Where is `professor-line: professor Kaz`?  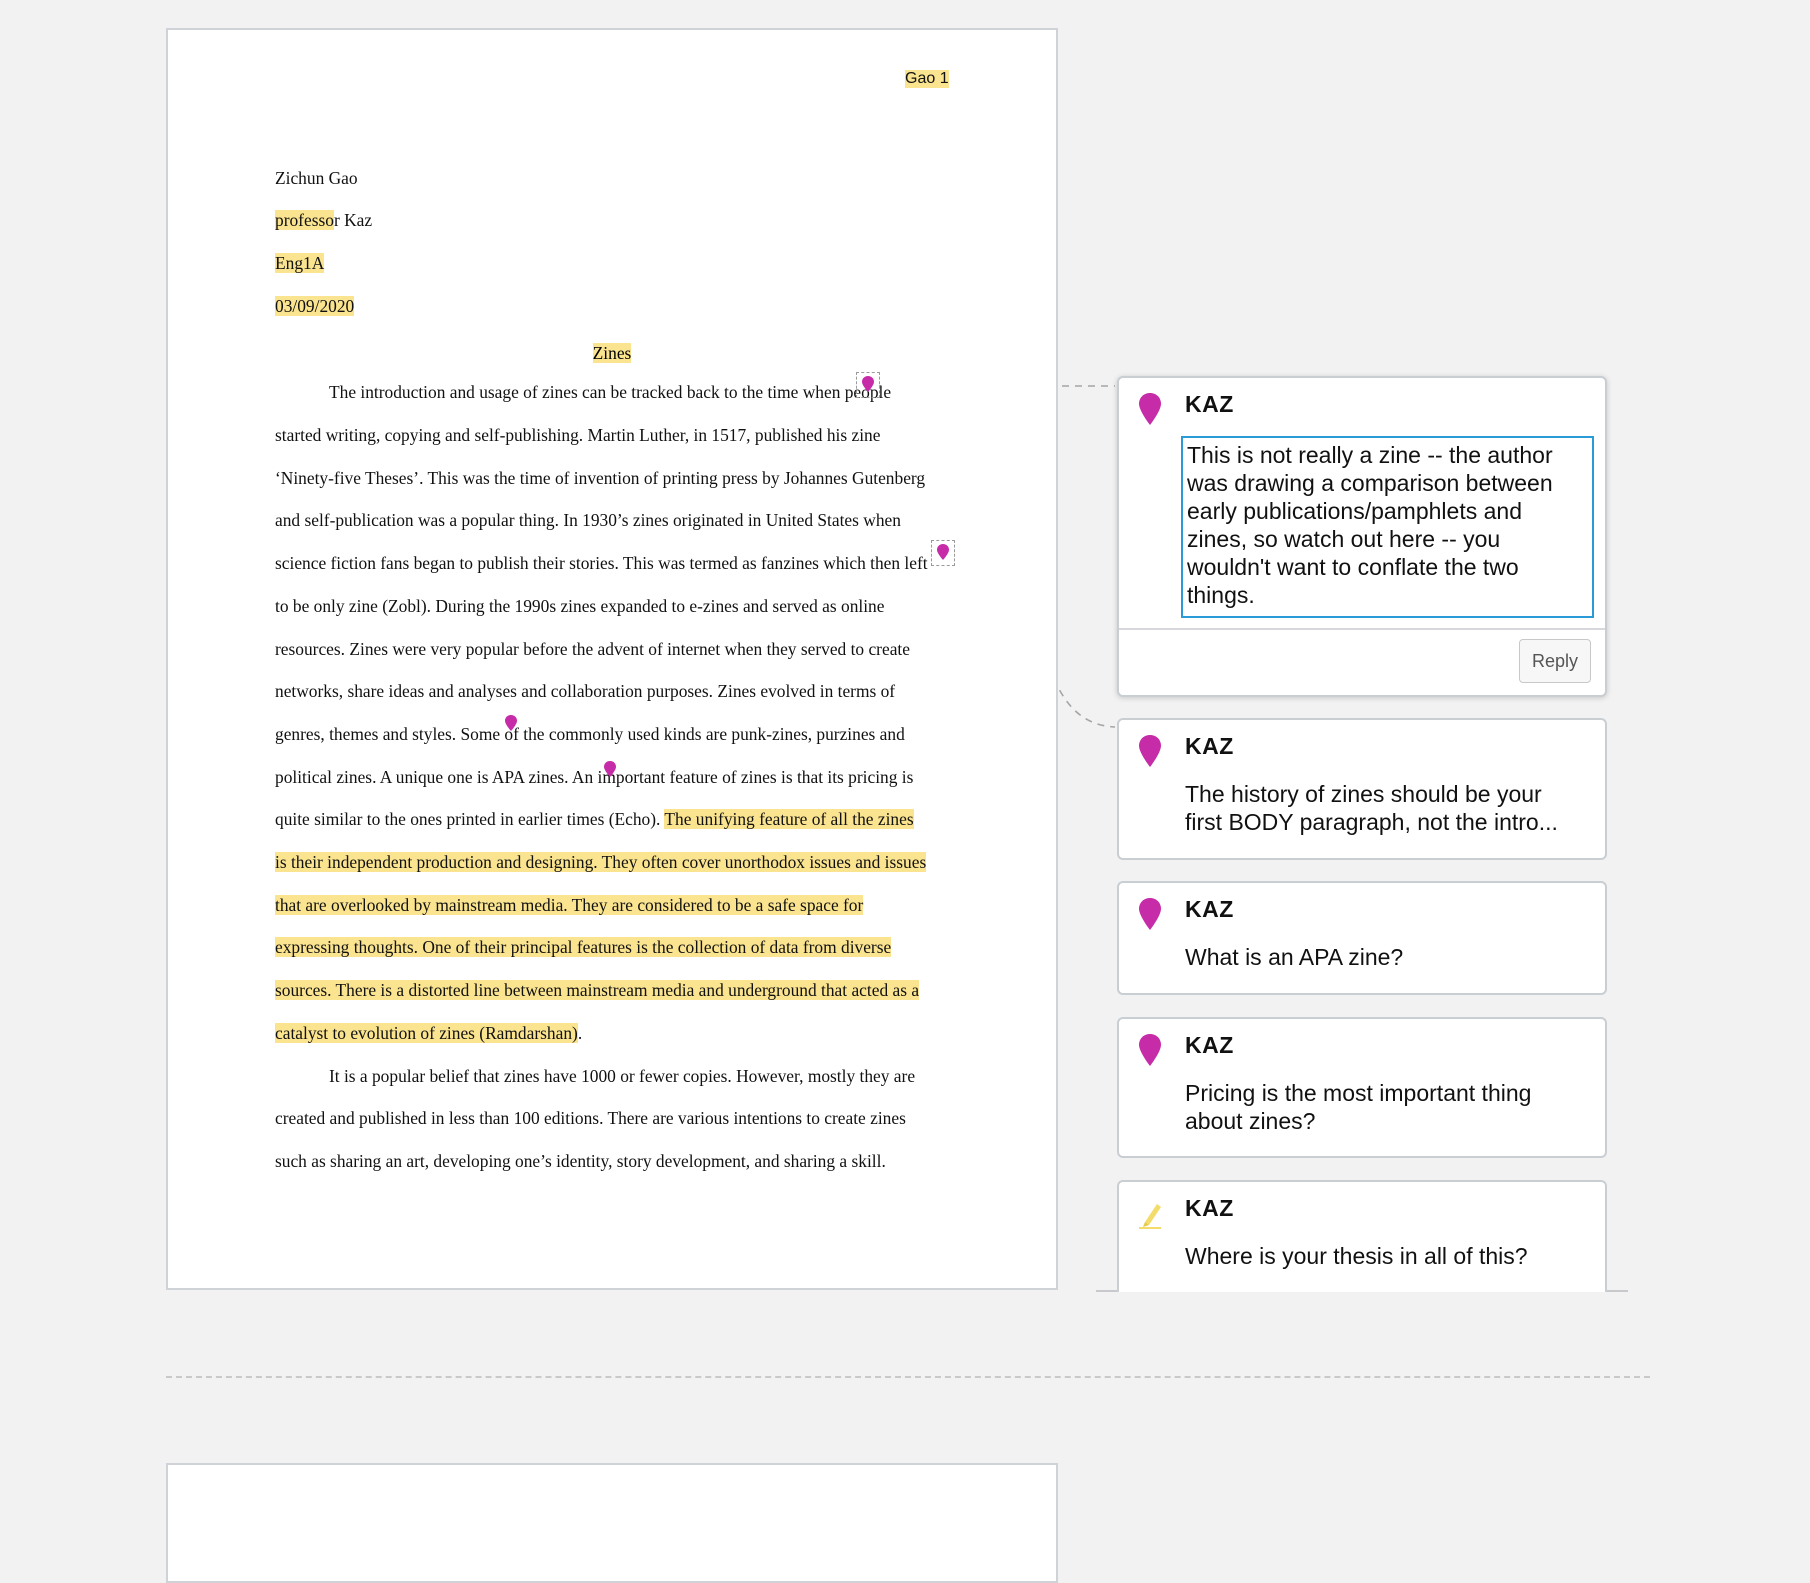 professor-line: professor Kaz is located at coordinates (324, 220).